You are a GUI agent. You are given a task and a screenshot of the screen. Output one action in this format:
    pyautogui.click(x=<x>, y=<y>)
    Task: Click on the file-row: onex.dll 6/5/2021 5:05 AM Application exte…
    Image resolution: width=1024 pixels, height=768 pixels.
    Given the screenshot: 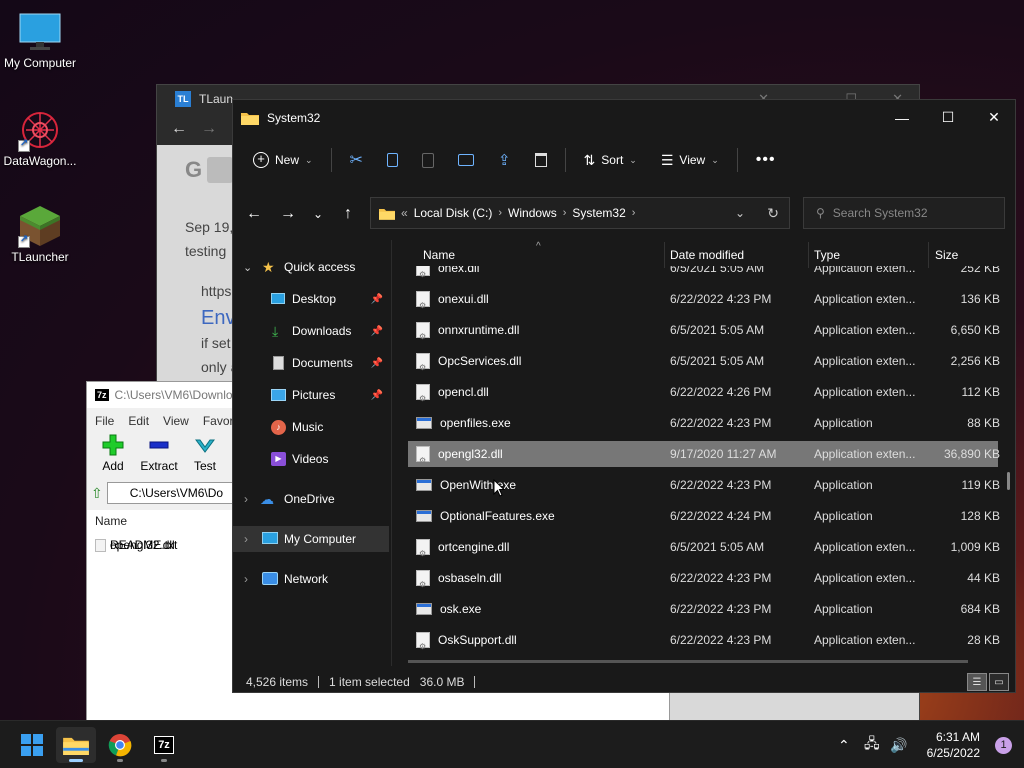 What is the action you would take?
    pyautogui.click(x=704, y=273)
    